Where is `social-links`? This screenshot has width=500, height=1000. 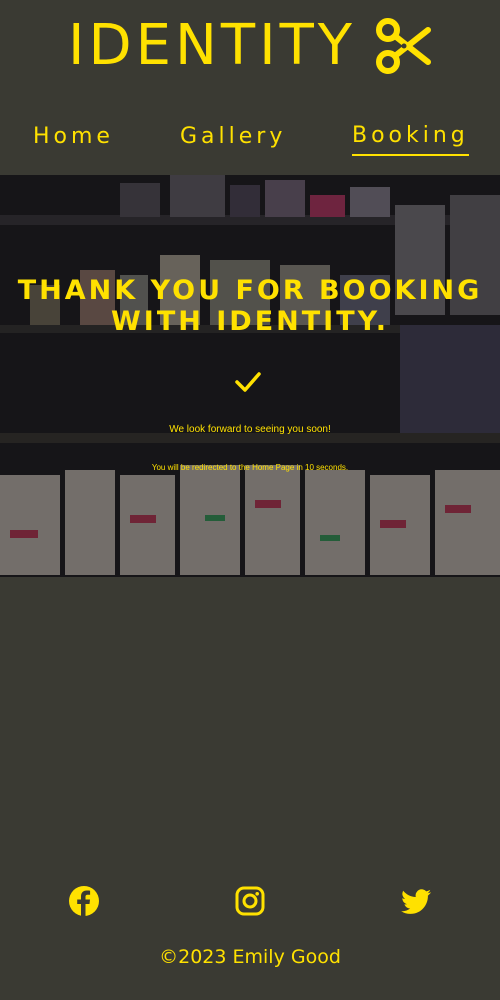
social-links is located at coordinates (250, 903).